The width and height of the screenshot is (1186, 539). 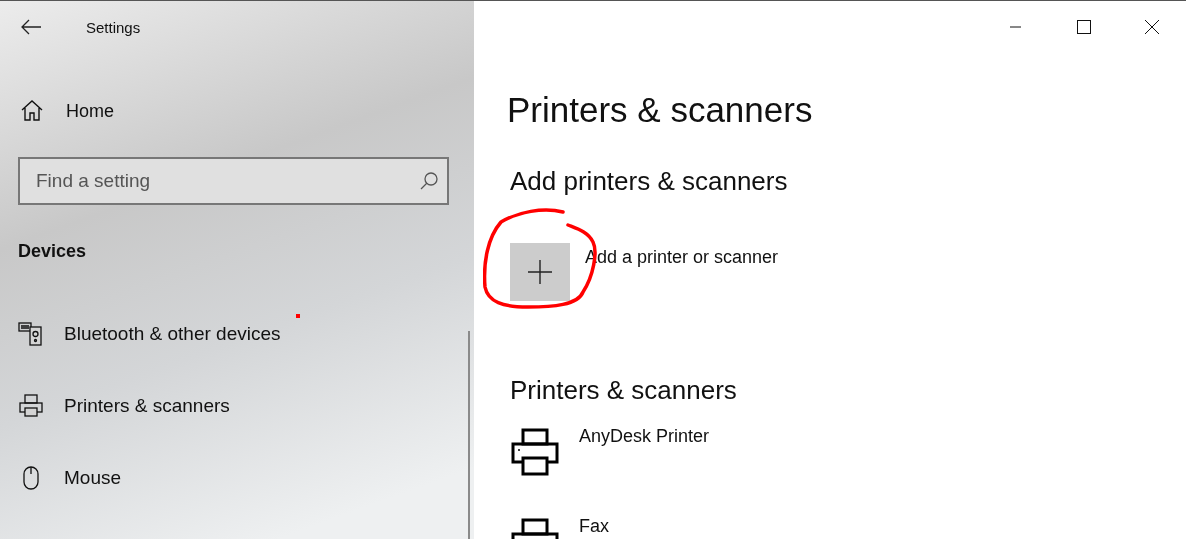 I want to click on sidebar-item: Bluetooth & other devices, so click(x=237, y=334).